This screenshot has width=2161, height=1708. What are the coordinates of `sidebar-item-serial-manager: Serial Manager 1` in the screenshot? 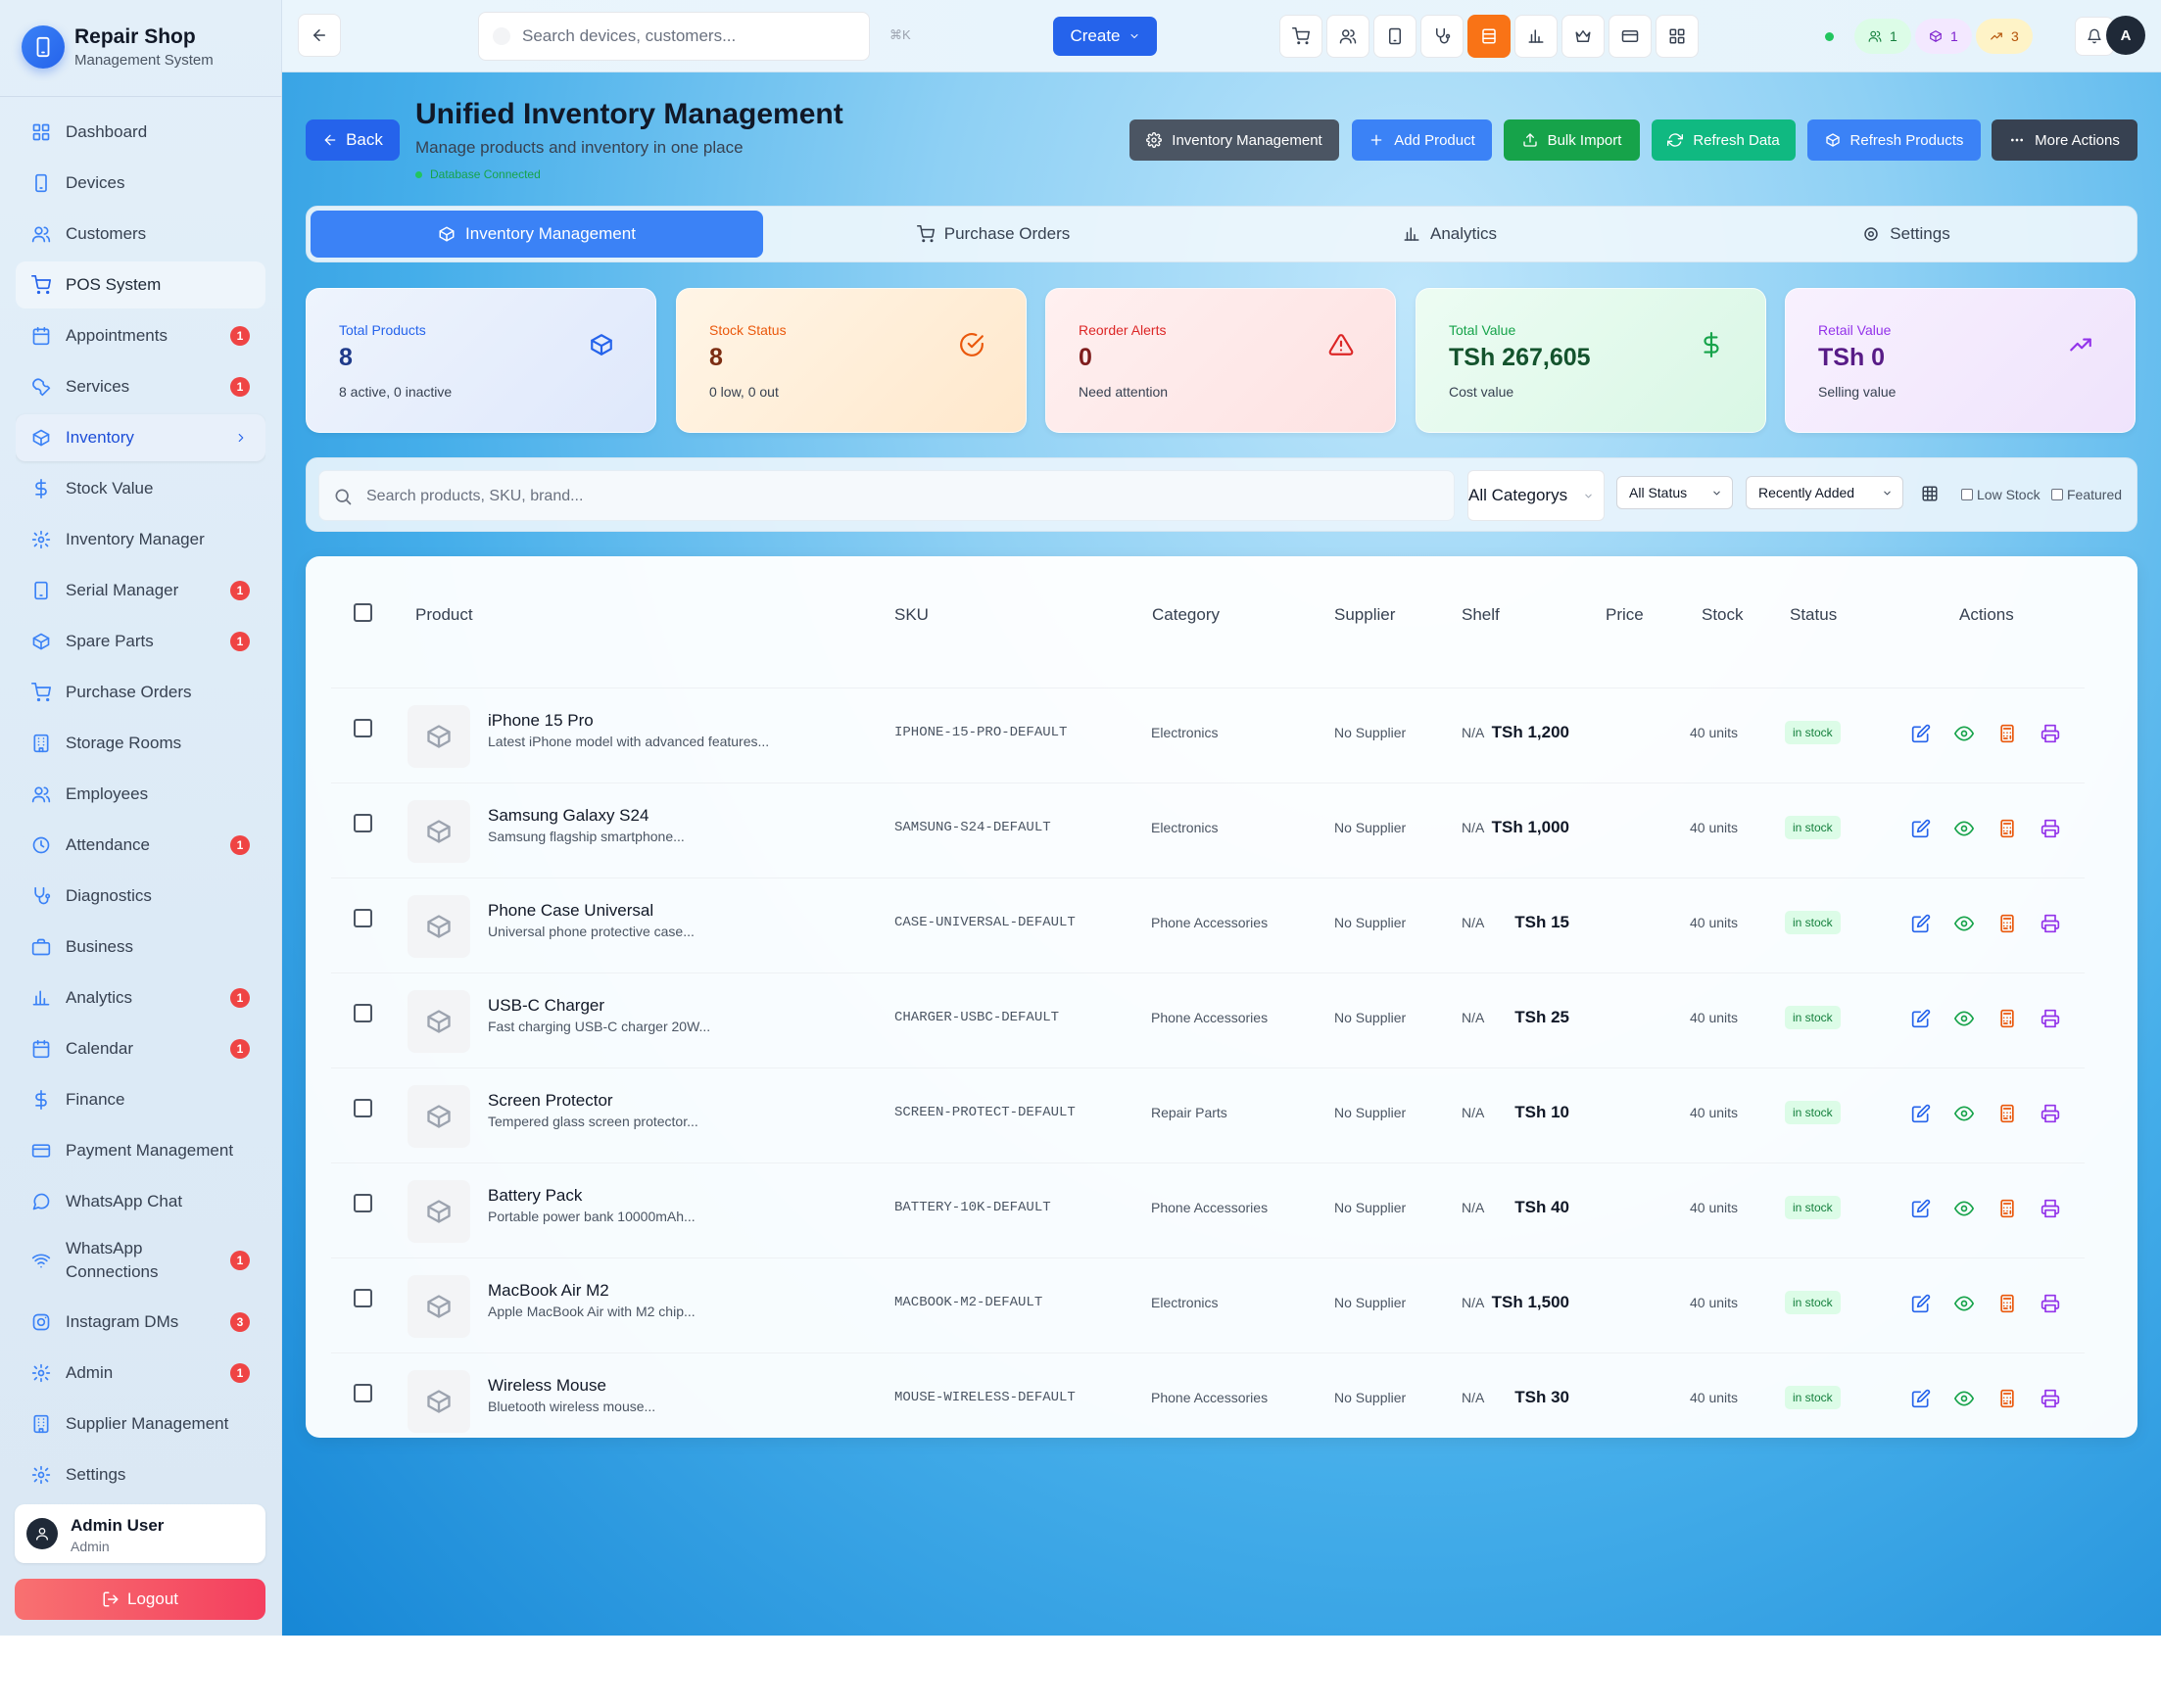 It's located at (141, 590).